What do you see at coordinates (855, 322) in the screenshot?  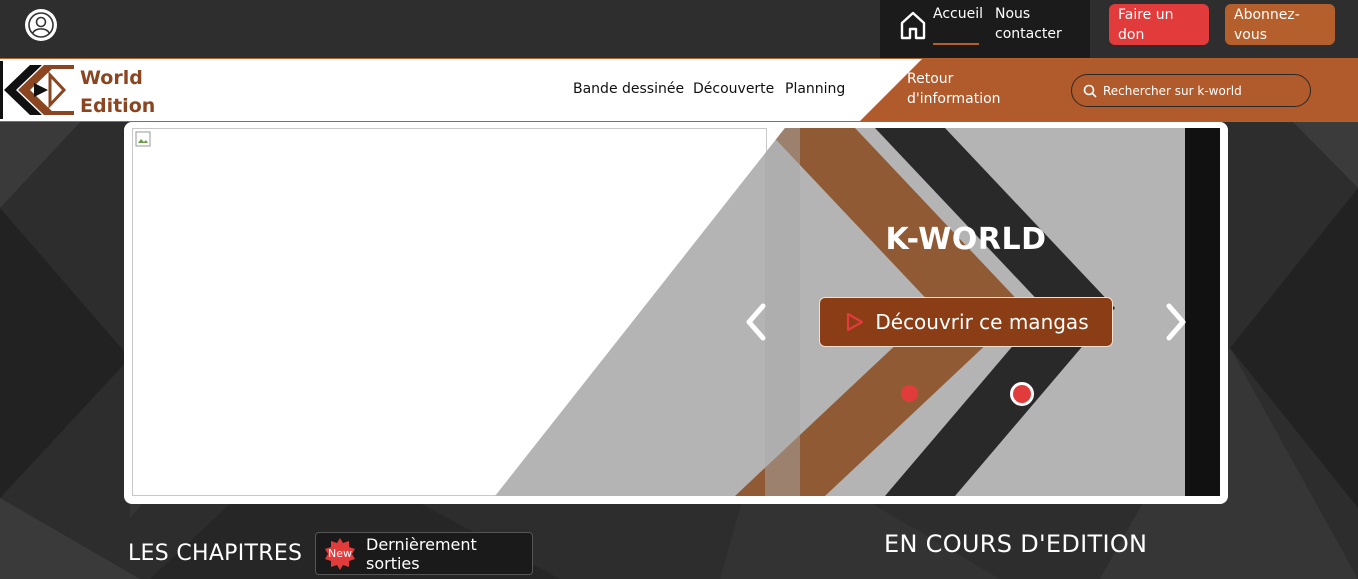 I see `play-icon` at bounding box center [855, 322].